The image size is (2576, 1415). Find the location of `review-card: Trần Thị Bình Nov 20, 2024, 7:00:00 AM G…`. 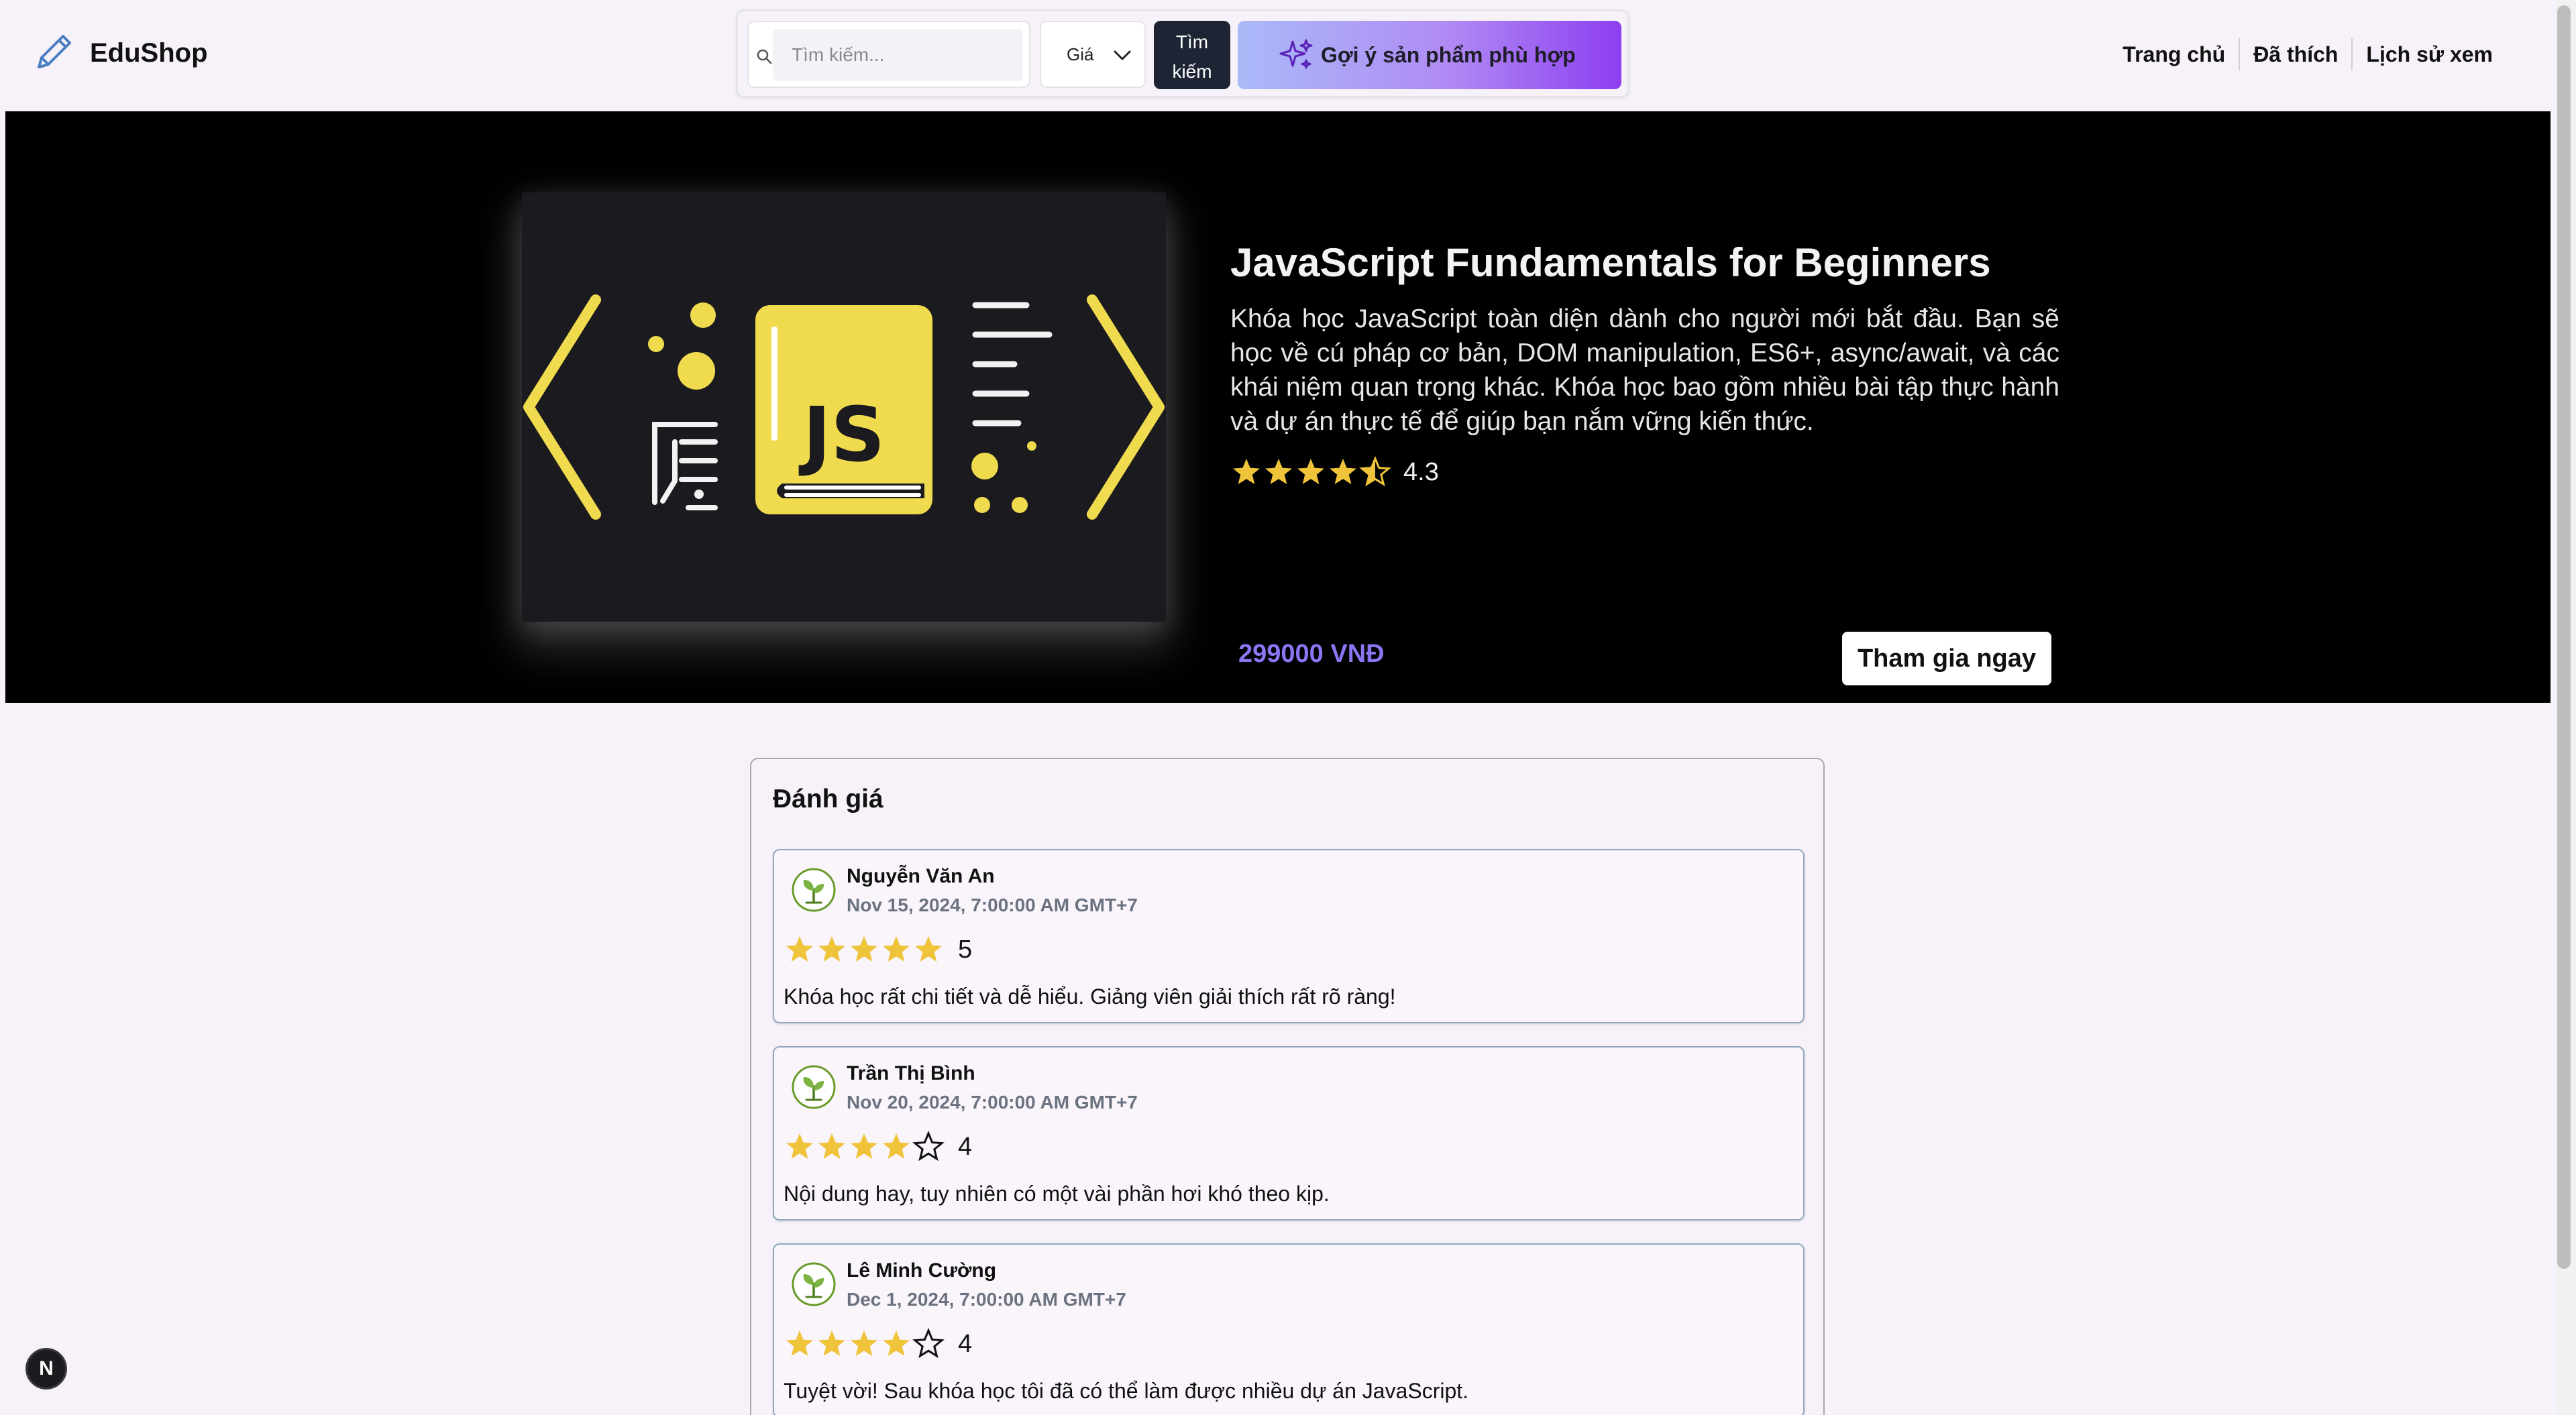

review-card: Trần Thị Bình Nov 20, 2024, 7:00:00 AM G… is located at coordinates (1289, 1133).